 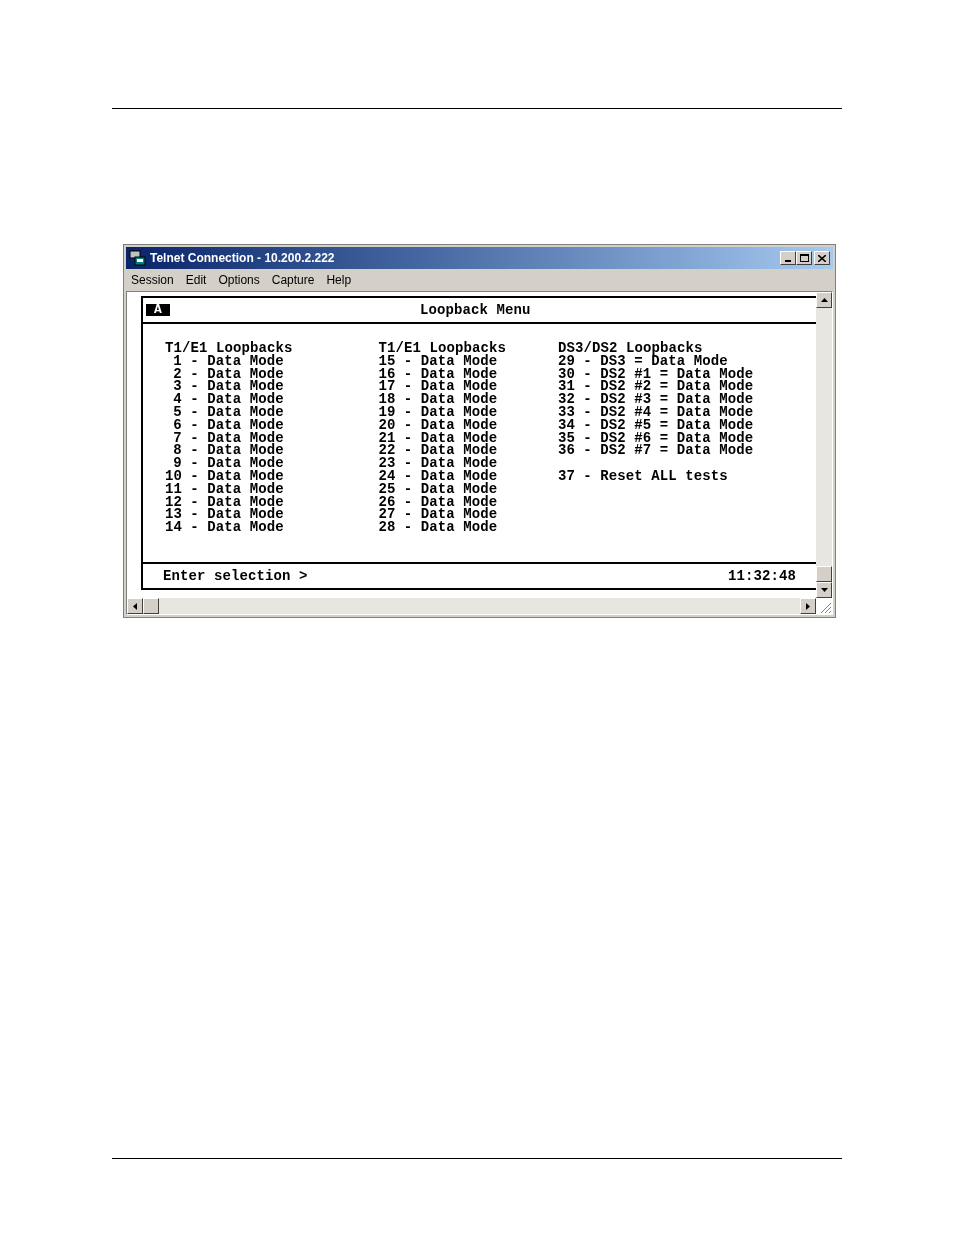 What do you see at coordinates (293, 280) in the screenshot?
I see `menu-item: Capture` at bounding box center [293, 280].